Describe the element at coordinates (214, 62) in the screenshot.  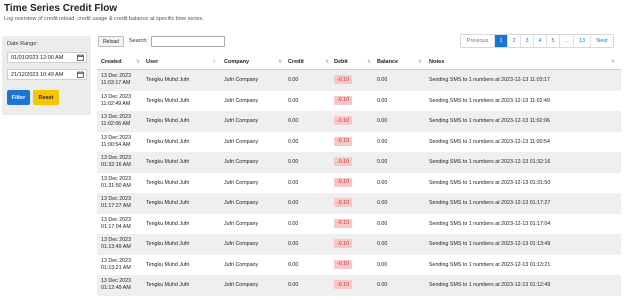
I see `sort-desc-icon: ⇂` at that location.